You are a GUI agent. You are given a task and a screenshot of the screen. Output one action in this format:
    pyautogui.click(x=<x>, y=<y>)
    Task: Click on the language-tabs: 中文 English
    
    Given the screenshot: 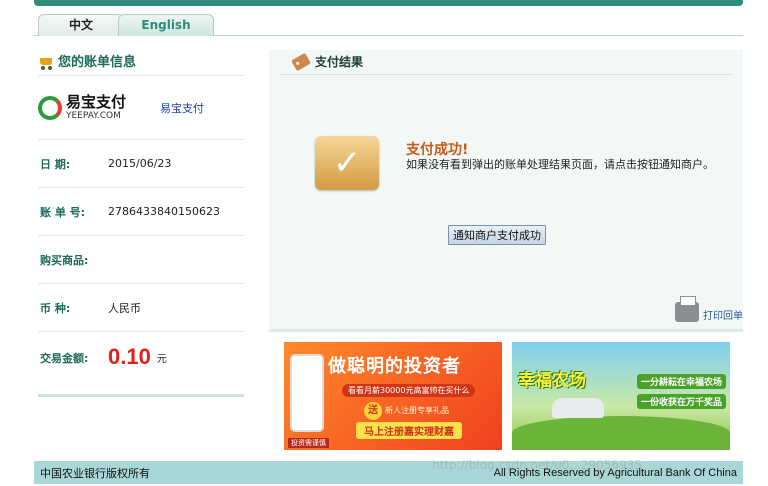 What is the action you would take?
    pyautogui.click(x=388, y=24)
    